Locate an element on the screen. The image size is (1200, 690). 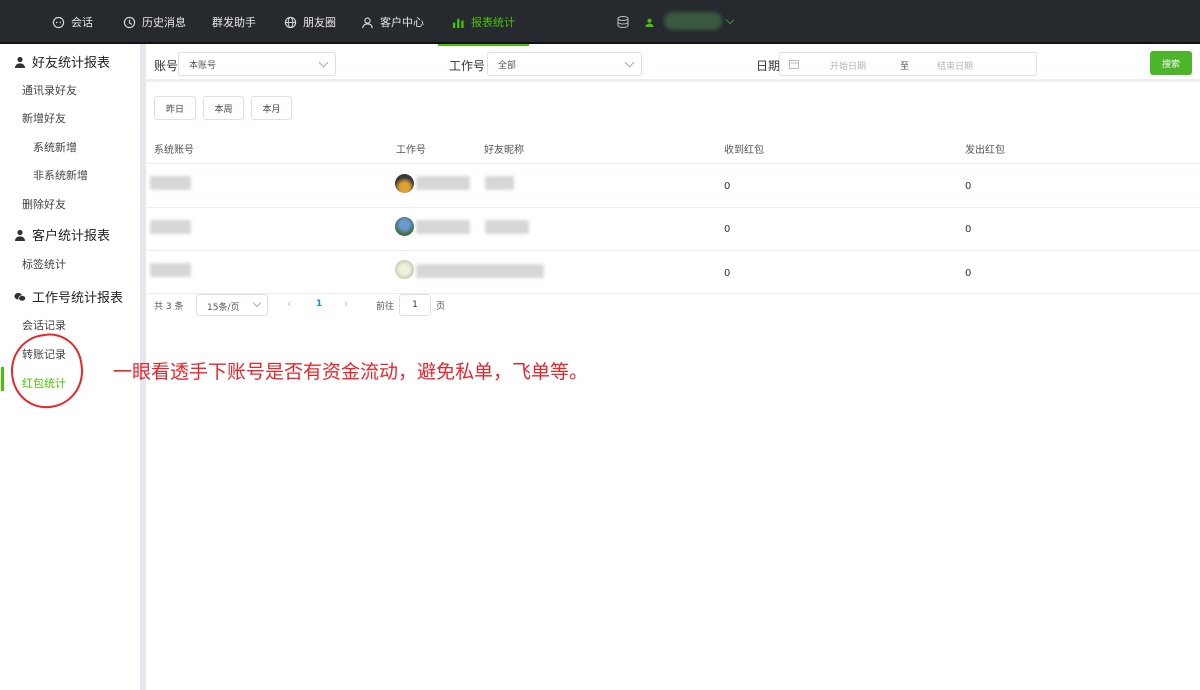
calendar-icon is located at coordinates (794, 64).